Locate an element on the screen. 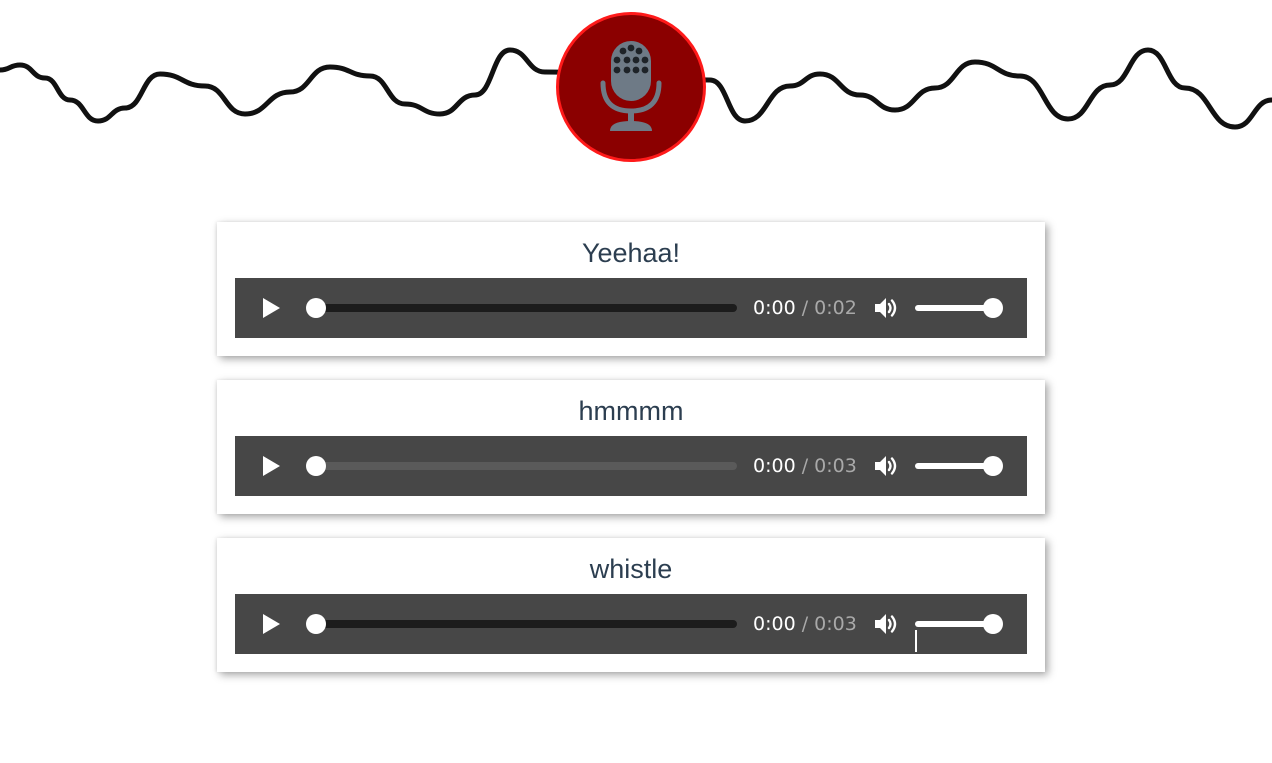  text-cursor is located at coordinates (916, 641).